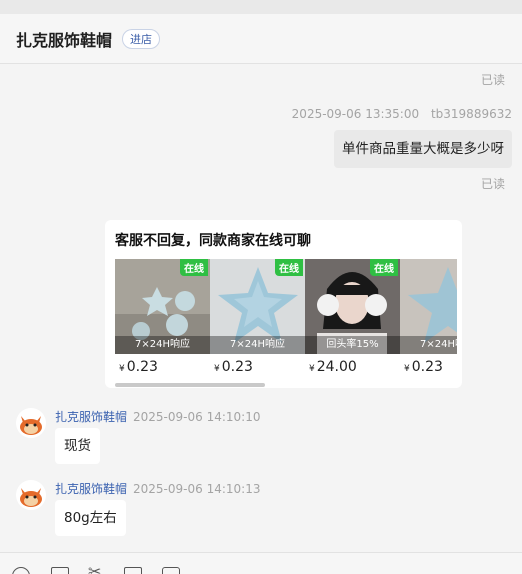 The width and height of the screenshot is (522, 574). What do you see at coordinates (333, 367) in the screenshot?
I see `product-price: ¥24.00` at bounding box center [333, 367].